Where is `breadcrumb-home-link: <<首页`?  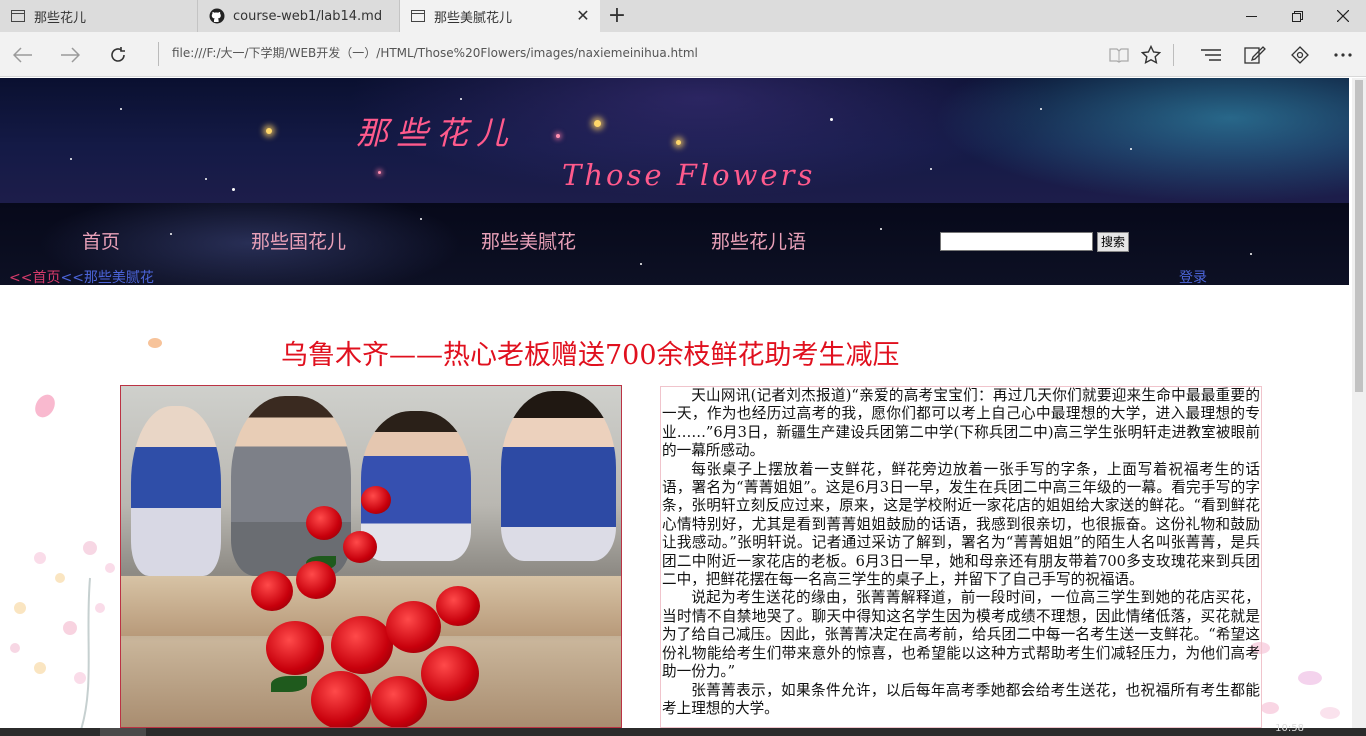 breadcrumb-home-link: <<首页 is located at coordinates (34, 278).